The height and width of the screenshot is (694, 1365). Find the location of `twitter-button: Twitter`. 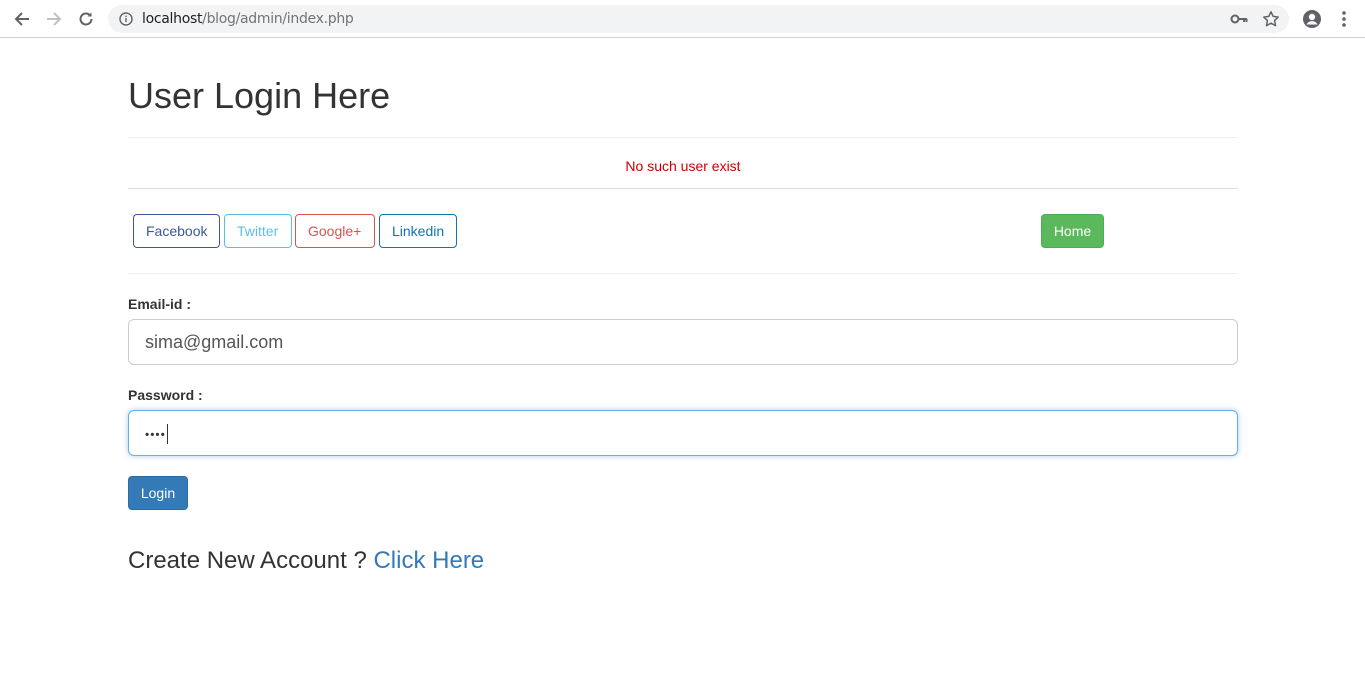

twitter-button: Twitter is located at coordinates (258, 231).